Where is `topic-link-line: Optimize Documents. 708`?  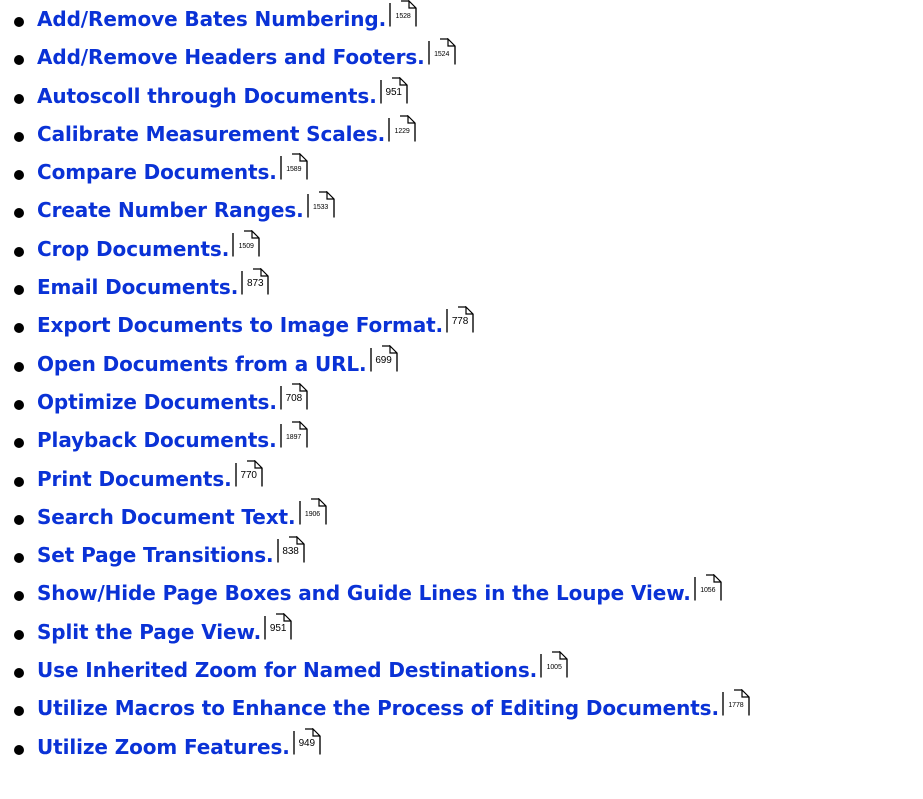 topic-link-line: Optimize Documents. 708 is located at coordinates (172, 399).